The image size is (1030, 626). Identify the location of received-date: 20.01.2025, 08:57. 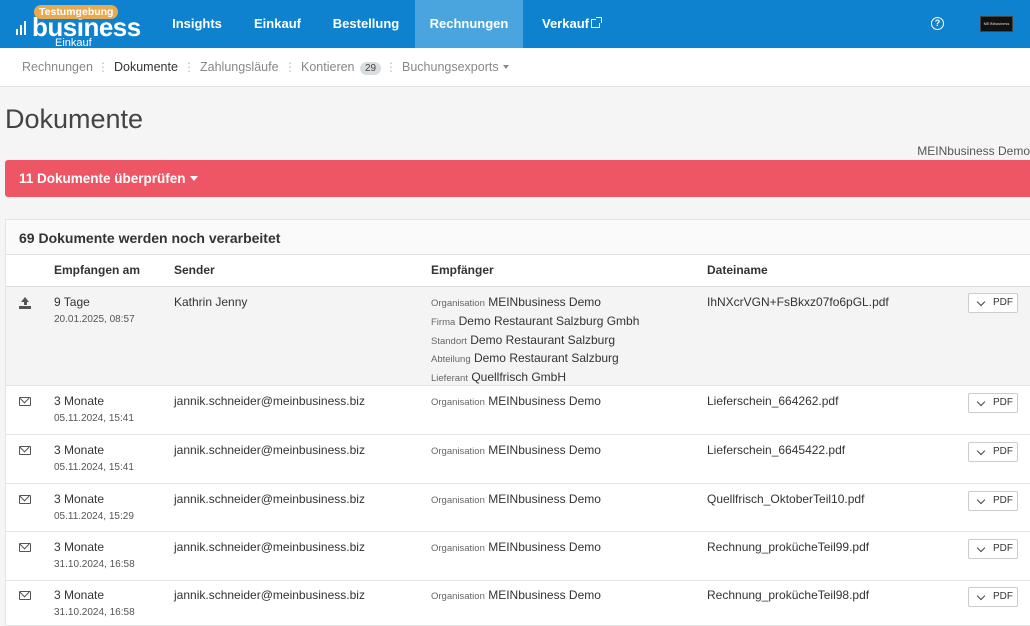
(94, 319).